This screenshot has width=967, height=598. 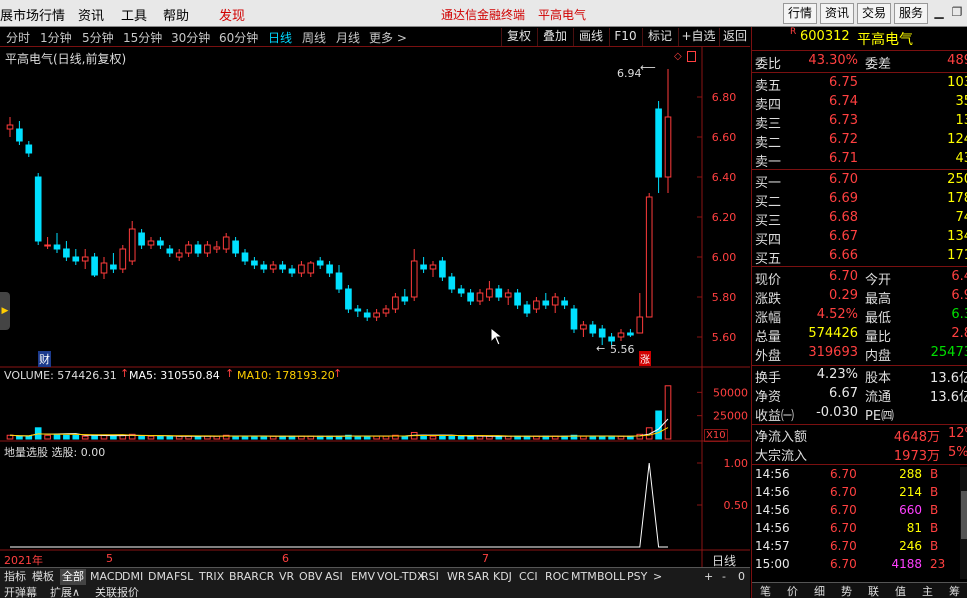 I want to click on period-more: 更多 >, so click(x=388, y=37).